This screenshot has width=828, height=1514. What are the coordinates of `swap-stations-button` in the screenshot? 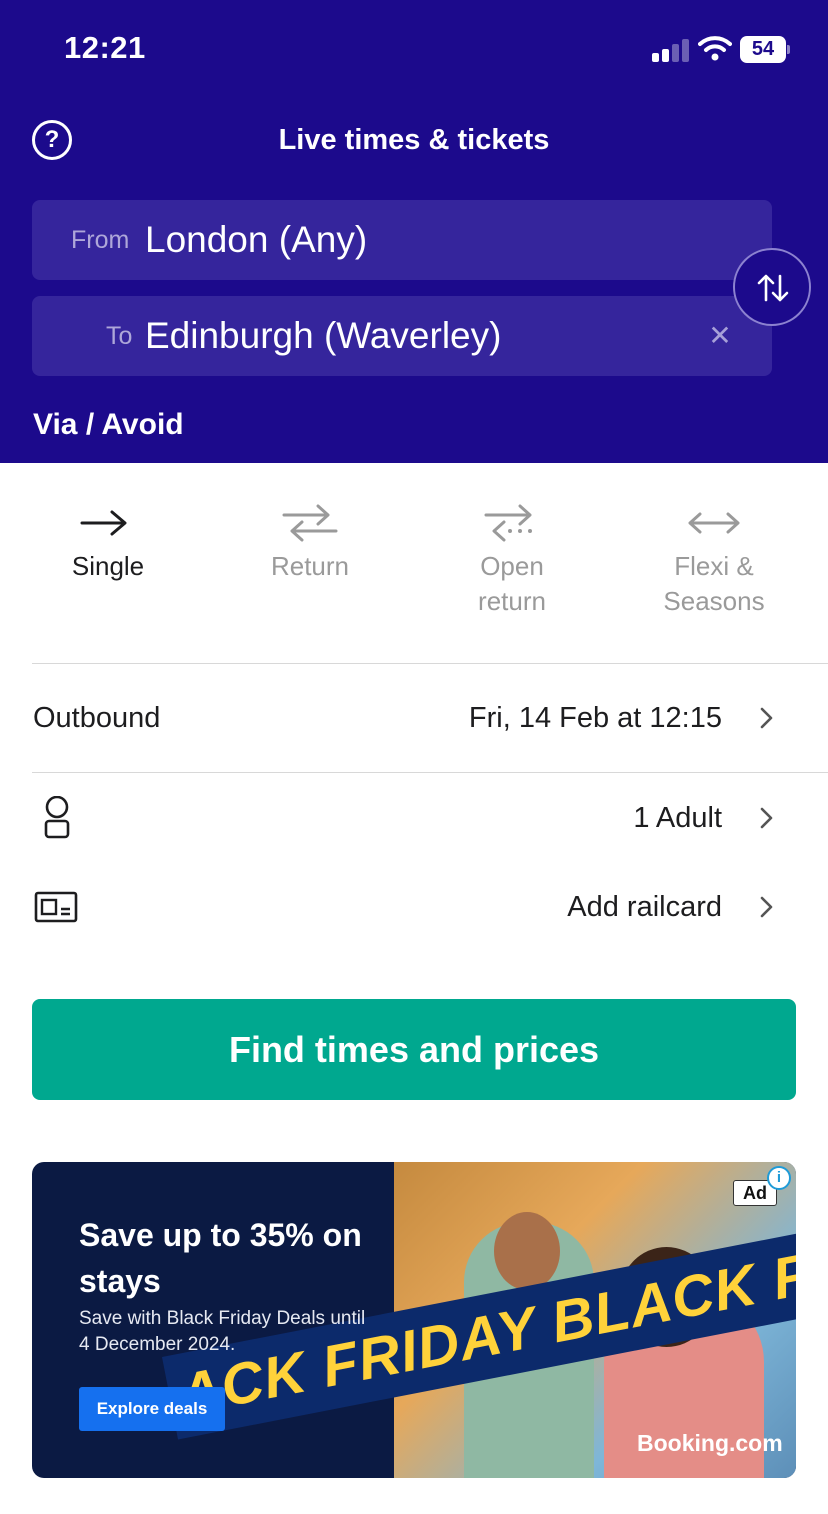 It's located at (772, 287).